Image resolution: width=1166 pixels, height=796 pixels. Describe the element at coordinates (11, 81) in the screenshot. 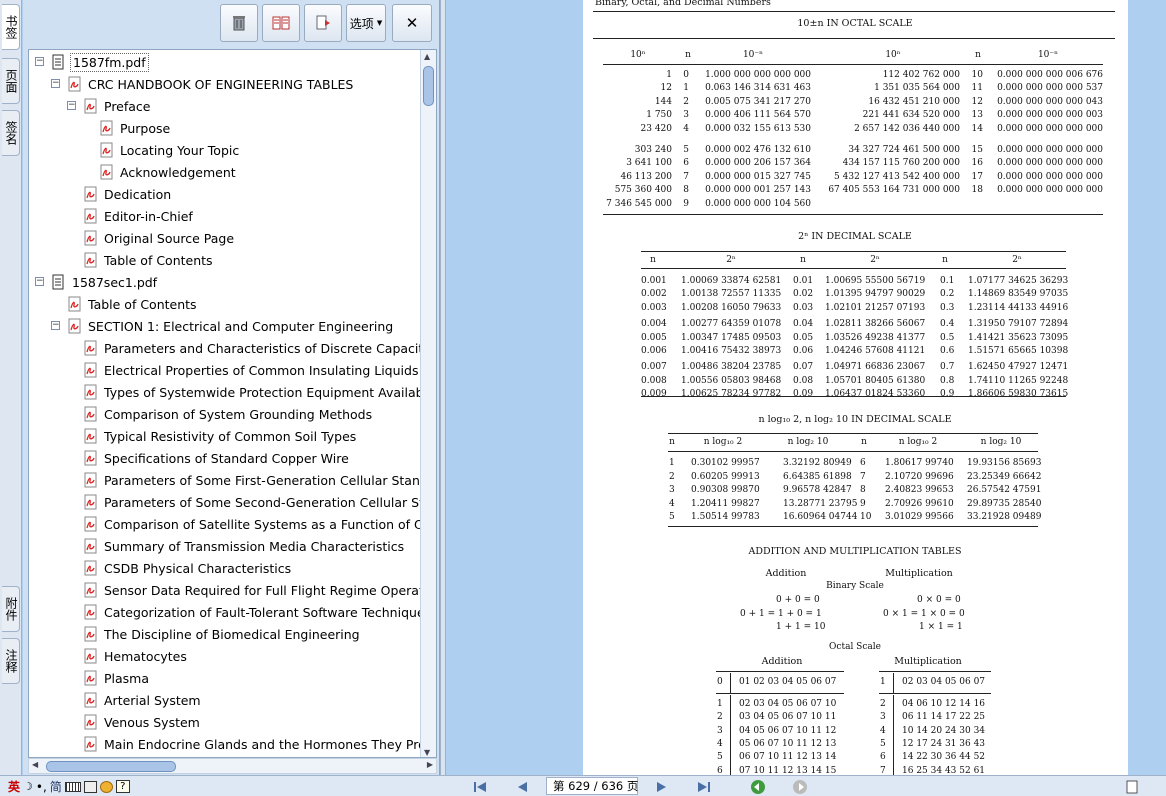

I see `tab-pages: 页面` at that location.